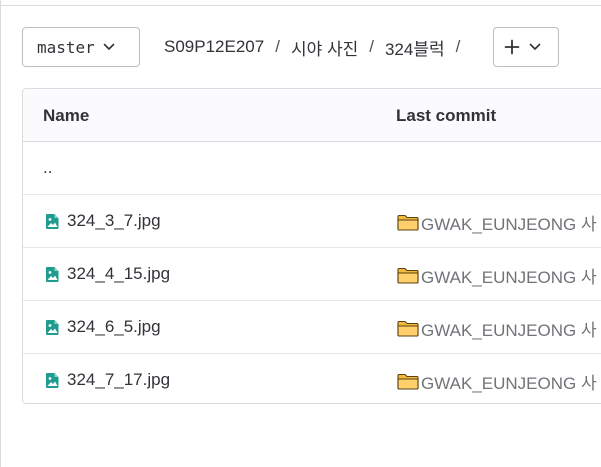 The height and width of the screenshot is (467, 601). Describe the element at coordinates (119, 273) in the screenshot. I see `file-name: 324_4_15.jpg` at that location.